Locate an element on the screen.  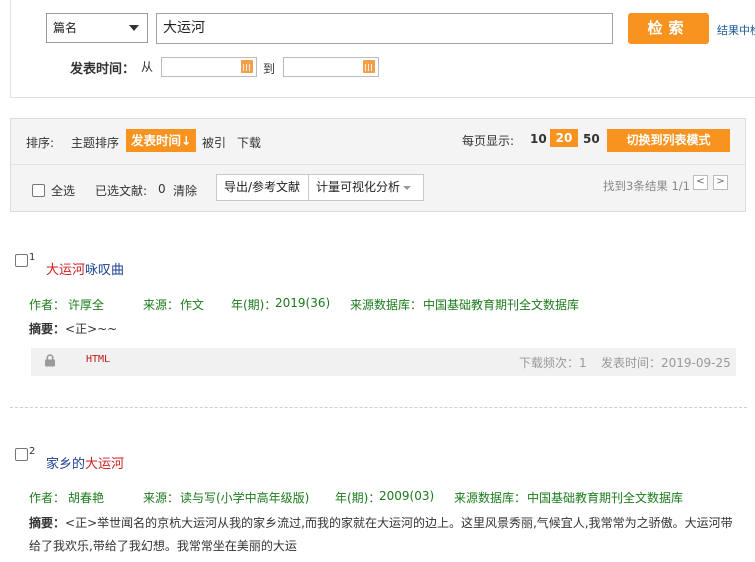
export-tool-group: 导出/参考文献 计量可视化分析 is located at coordinates (320, 187).